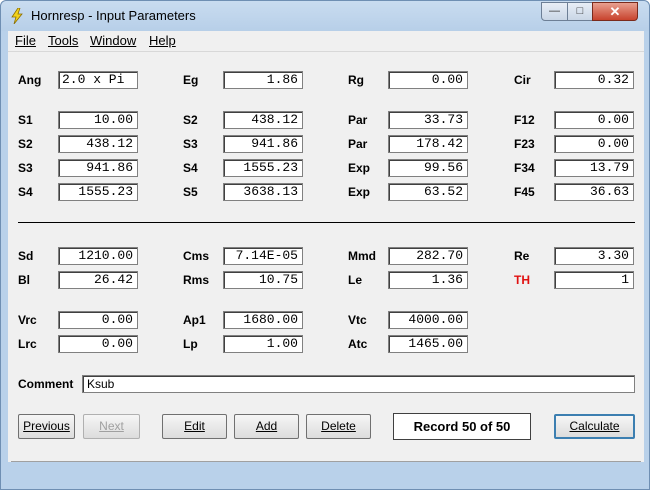 The width and height of the screenshot is (650, 490). I want to click on next-button: Next, so click(111, 426).